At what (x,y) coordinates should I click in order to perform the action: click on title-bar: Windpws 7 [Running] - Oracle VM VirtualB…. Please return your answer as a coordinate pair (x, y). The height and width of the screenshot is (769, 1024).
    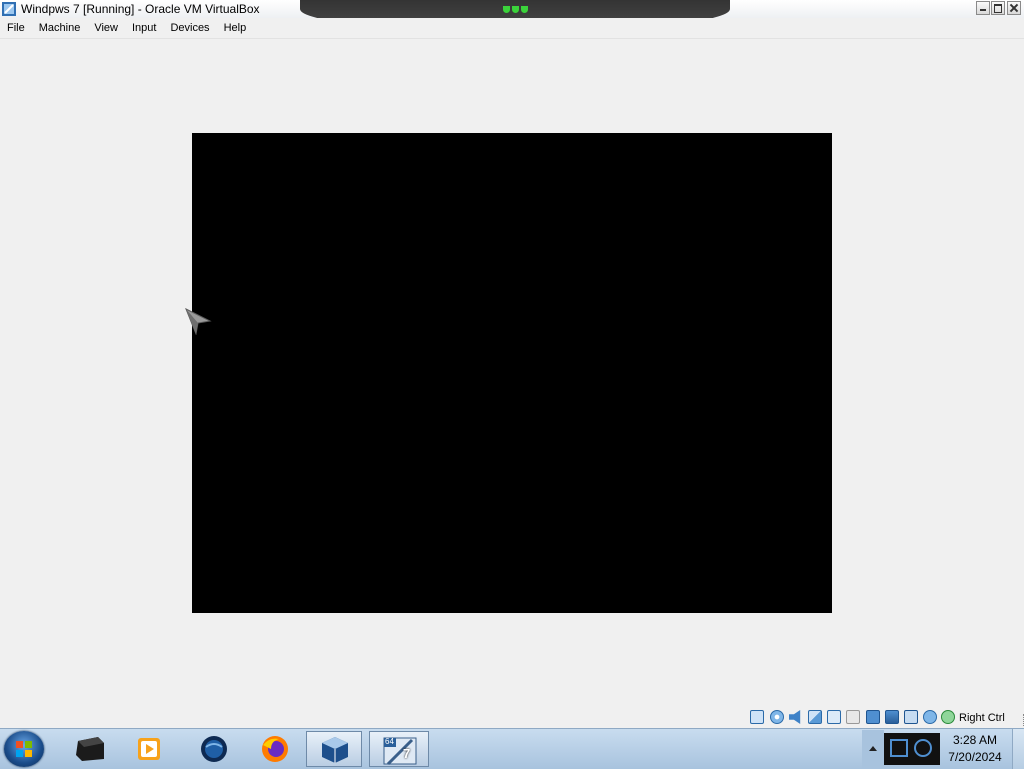
    Looking at the image, I should click on (512, 9).